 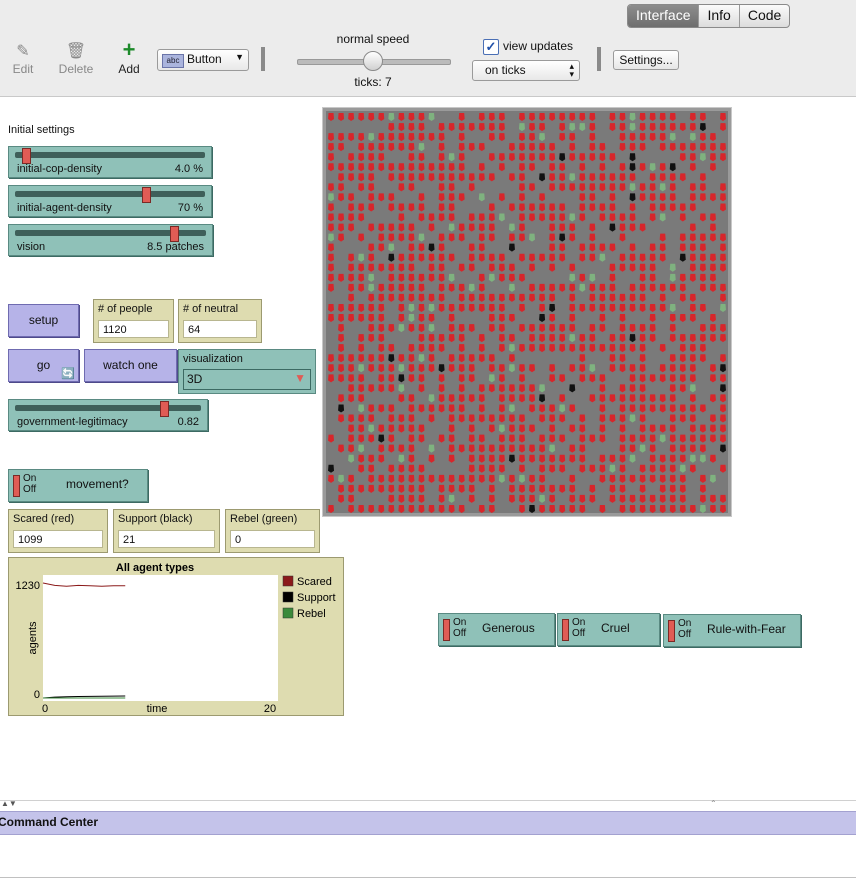 I want to click on movement-switch: On Off movement?, so click(x=78, y=485).